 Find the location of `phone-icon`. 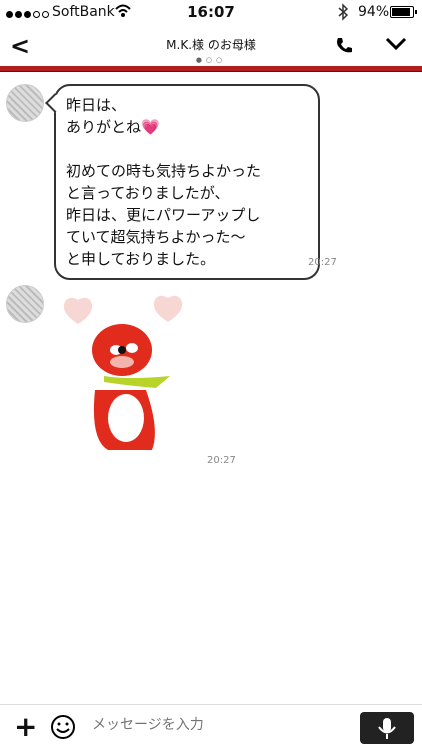

phone-icon is located at coordinates (344, 48).